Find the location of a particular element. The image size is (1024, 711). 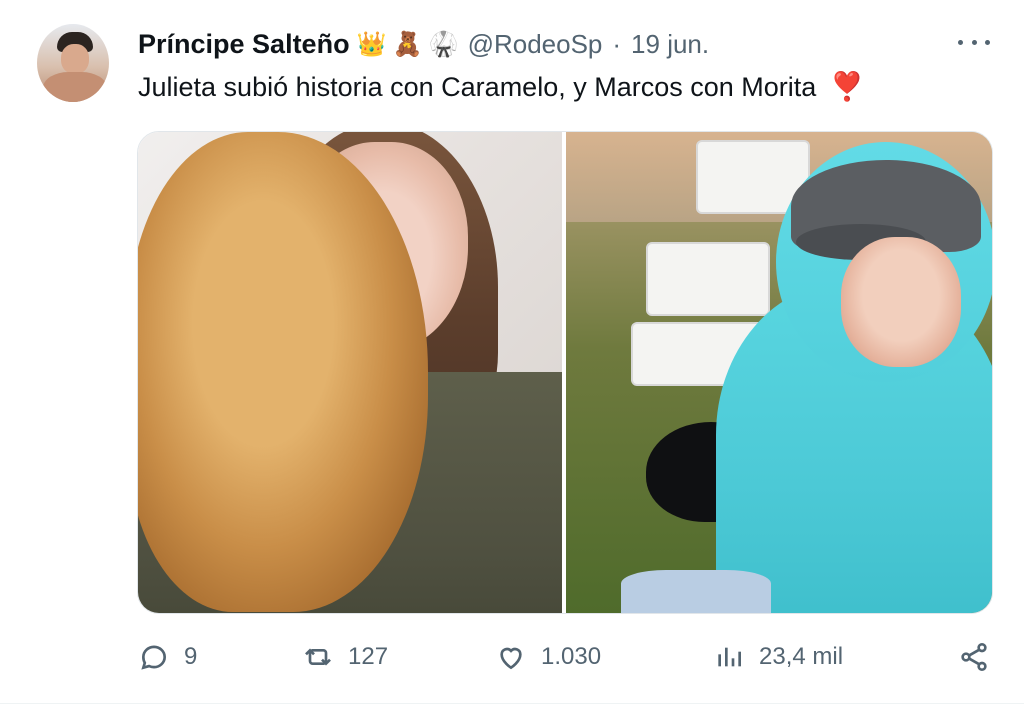

retweet-button: 127 is located at coordinates (345, 657).